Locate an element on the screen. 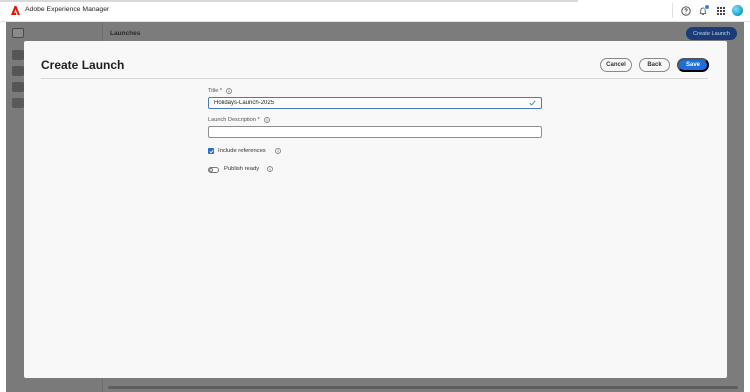  global-header: Adobe Experience Manager is located at coordinates (375, 11).